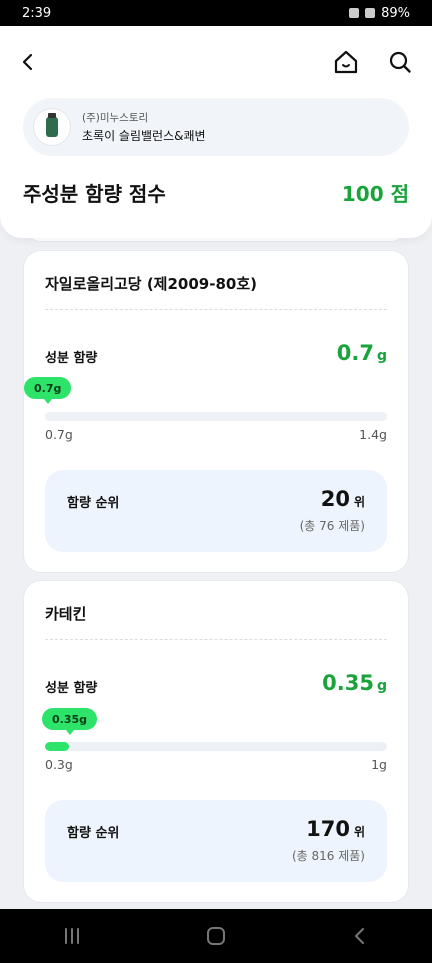 This screenshot has width=432, height=963. I want to click on system-home-button, so click(216, 936).